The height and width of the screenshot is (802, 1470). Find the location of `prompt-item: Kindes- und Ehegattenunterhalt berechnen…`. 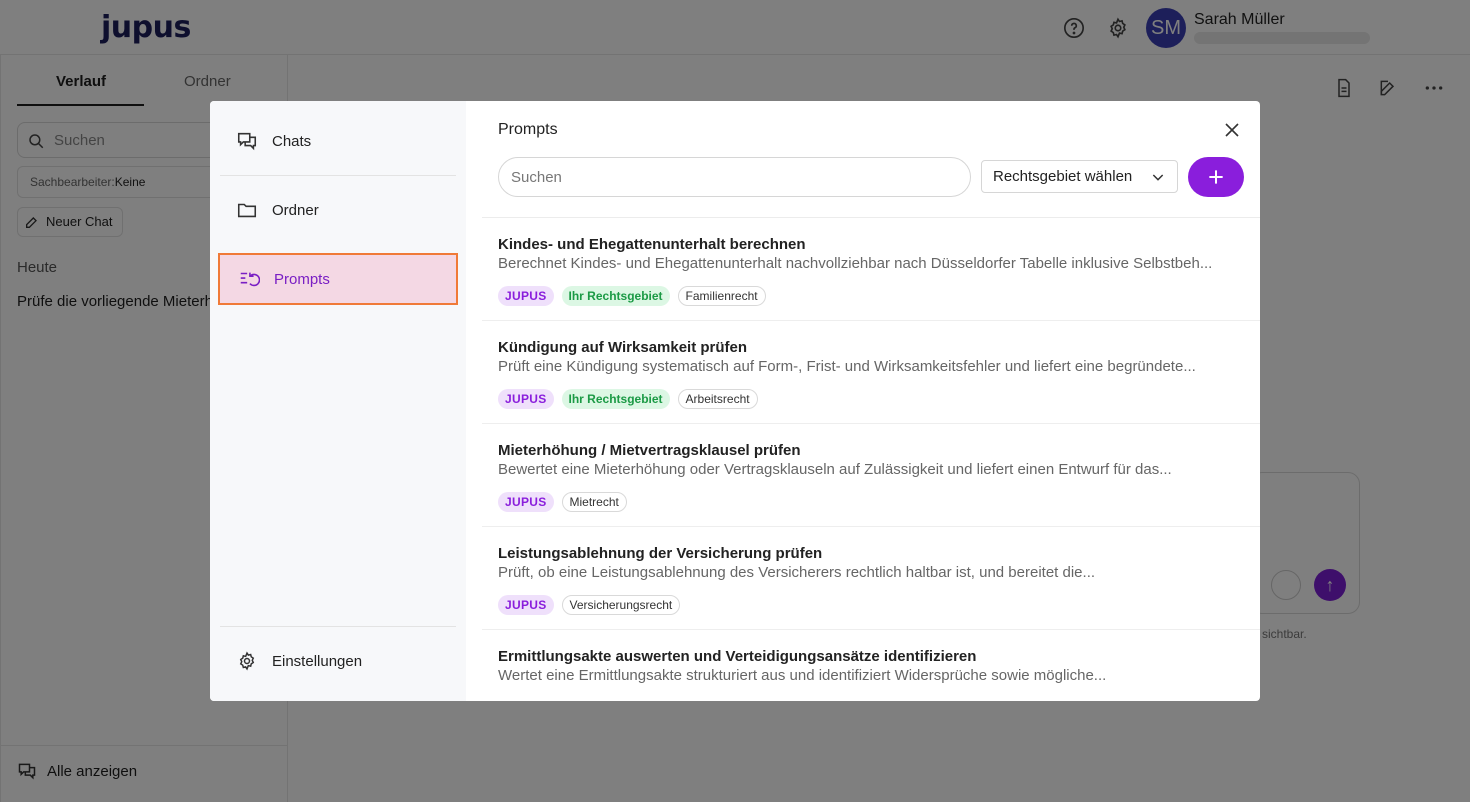

prompt-item: Kindes- und Ehegattenunterhalt berechnen… is located at coordinates (871, 269).